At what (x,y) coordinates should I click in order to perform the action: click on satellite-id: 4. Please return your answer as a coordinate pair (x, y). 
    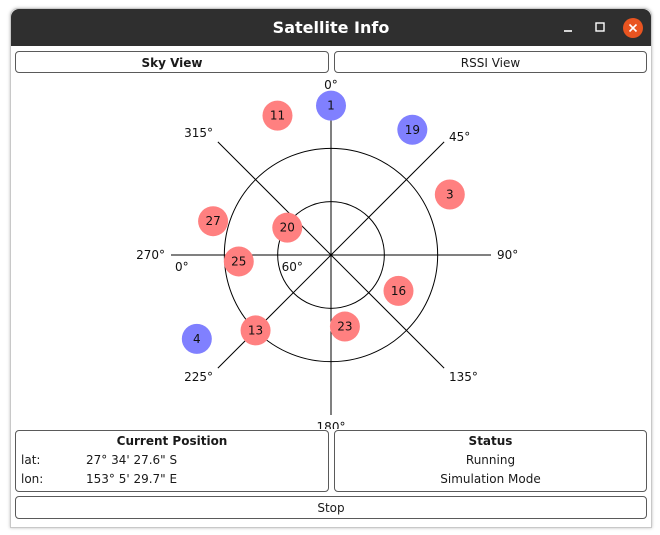
    Looking at the image, I should click on (197, 339).